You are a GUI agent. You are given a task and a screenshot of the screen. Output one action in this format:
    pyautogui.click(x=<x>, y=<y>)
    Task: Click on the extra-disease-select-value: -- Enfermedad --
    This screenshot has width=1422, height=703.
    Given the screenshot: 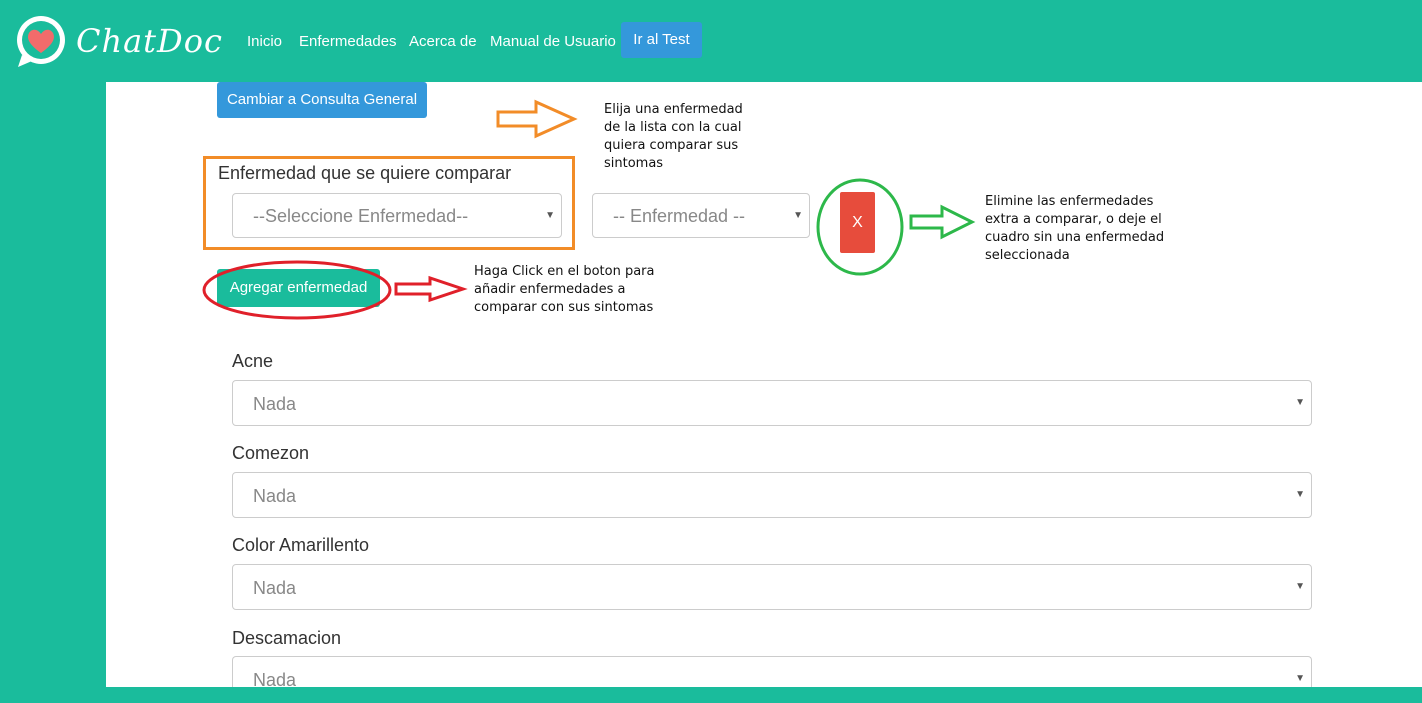 What is the action you would take?
    pyautogui.click(x=679, y=216)
    